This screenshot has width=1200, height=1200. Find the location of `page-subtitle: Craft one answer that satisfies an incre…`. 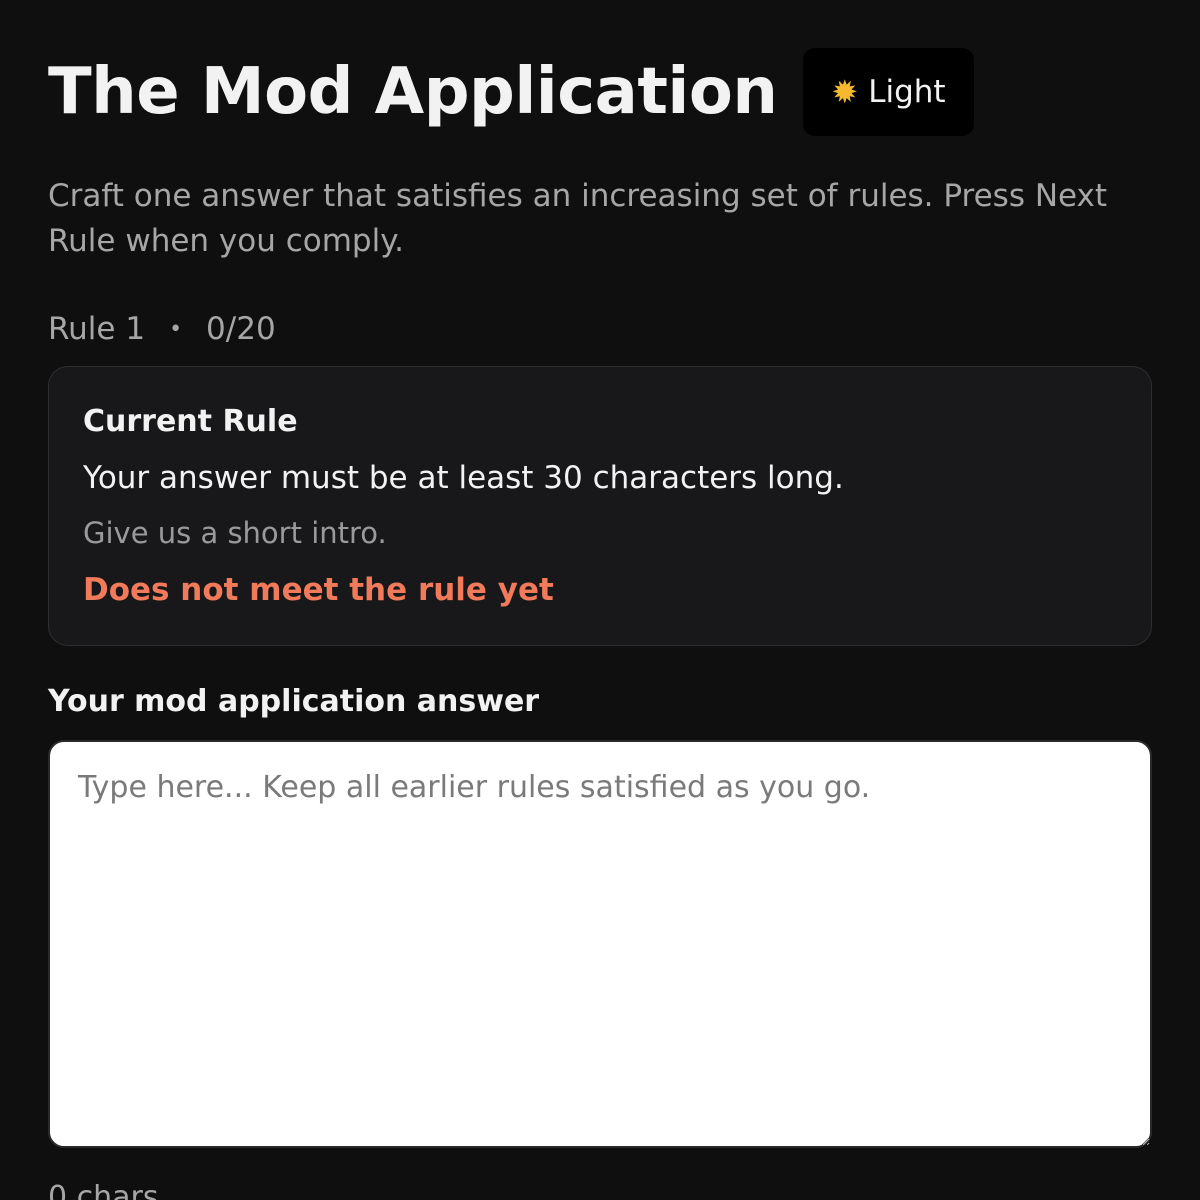

page-subtitle: Craft one answer that satisfies an incre… is located at coordinates (578, 218).